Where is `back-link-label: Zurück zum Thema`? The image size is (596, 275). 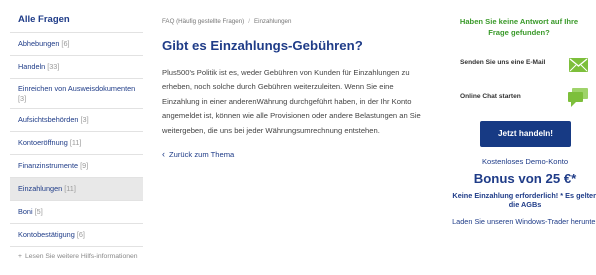
back-link-label: Zurück zum Thema is located at coordinates (202, 155).